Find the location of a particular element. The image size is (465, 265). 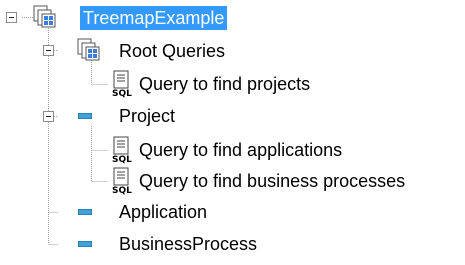

tree-node-project: Project is located at coordinates (147, 116).